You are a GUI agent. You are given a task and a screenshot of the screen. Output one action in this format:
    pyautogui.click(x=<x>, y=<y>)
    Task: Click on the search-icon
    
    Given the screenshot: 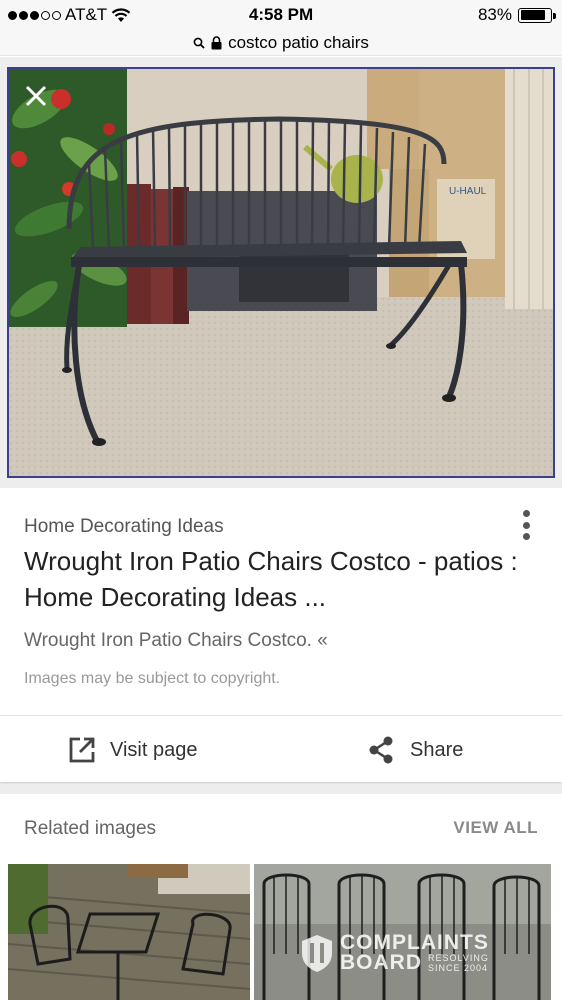 What is the action you would take?
    pyautogui.click(x=199, y=43)
    